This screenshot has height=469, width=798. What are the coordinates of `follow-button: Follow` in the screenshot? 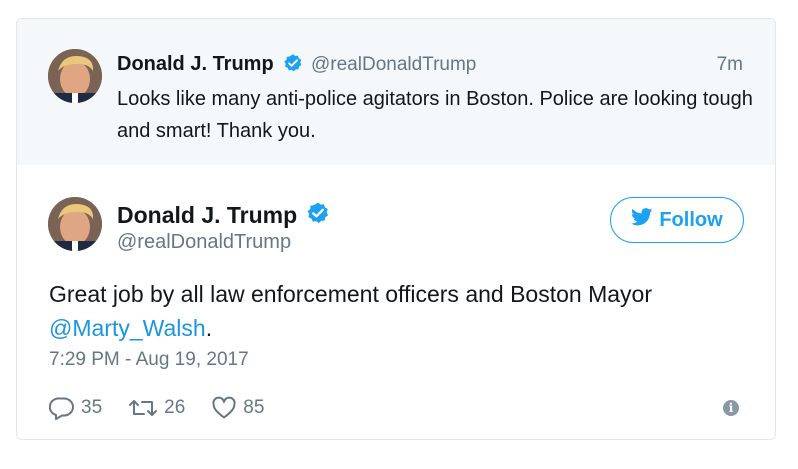 It's located at (677, 220).